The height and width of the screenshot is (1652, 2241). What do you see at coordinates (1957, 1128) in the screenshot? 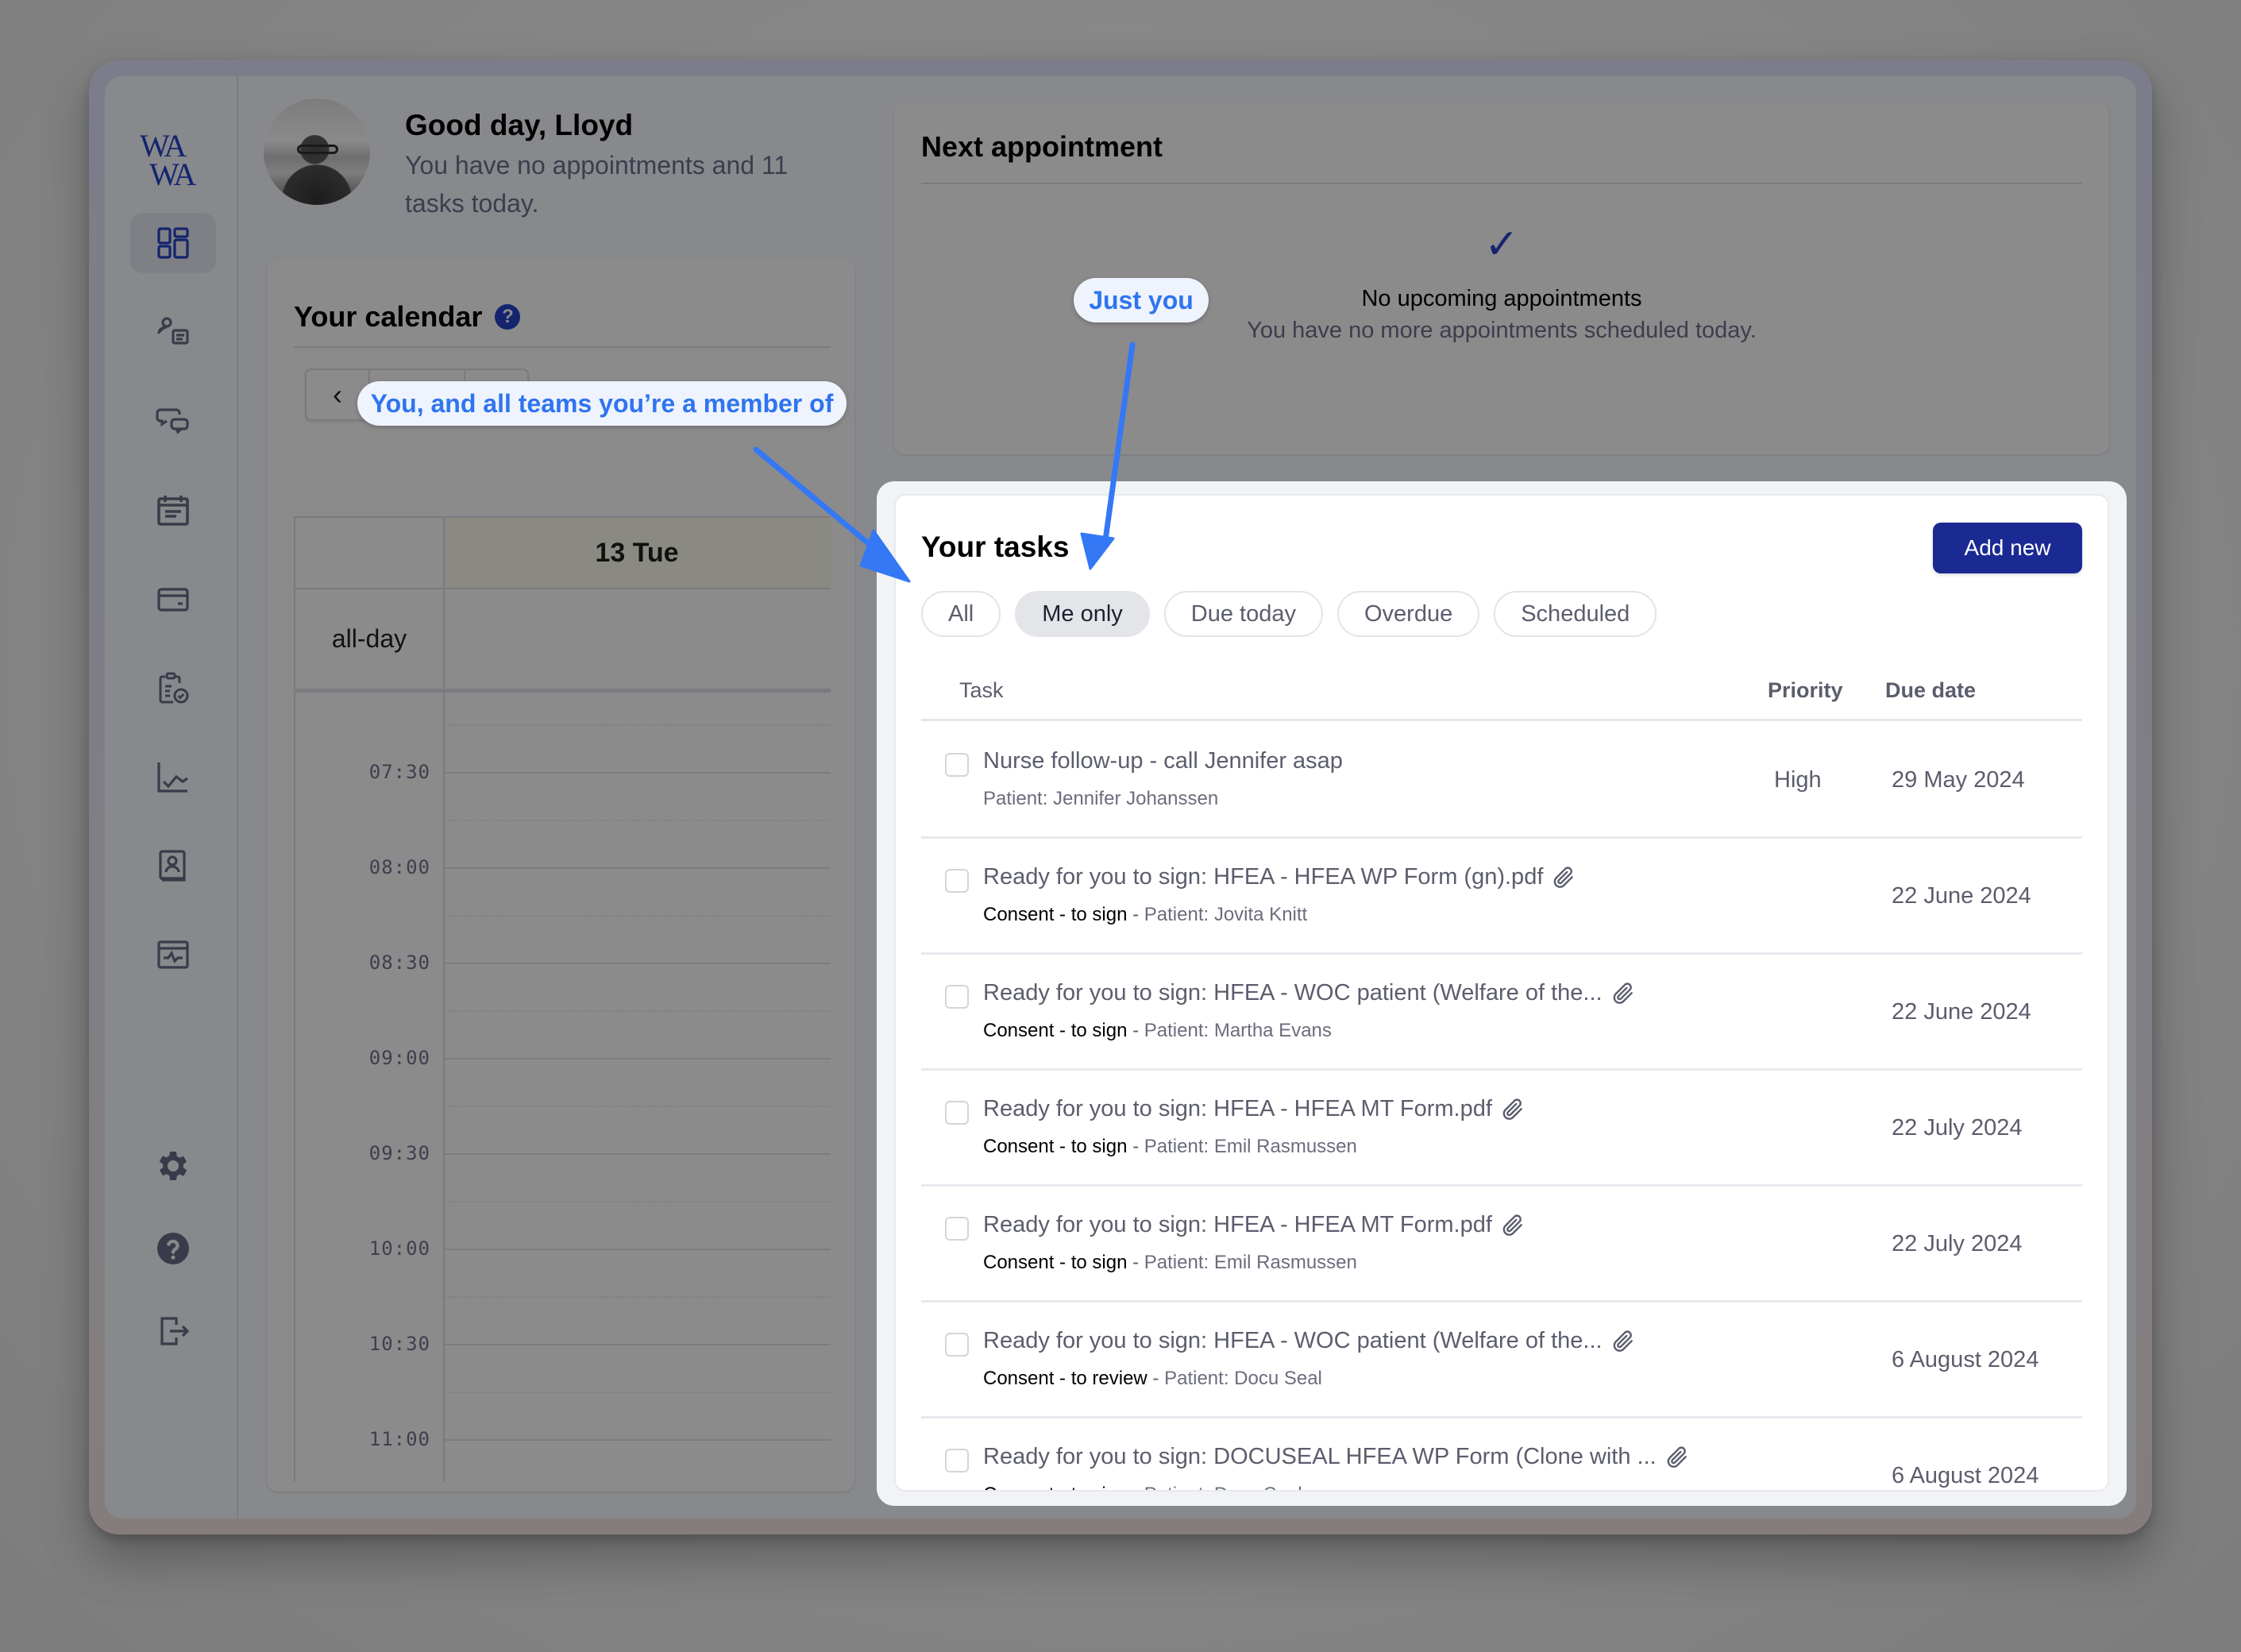
I see `task-due-date: 22 July 2024` at bounding box center [1957, 1128].